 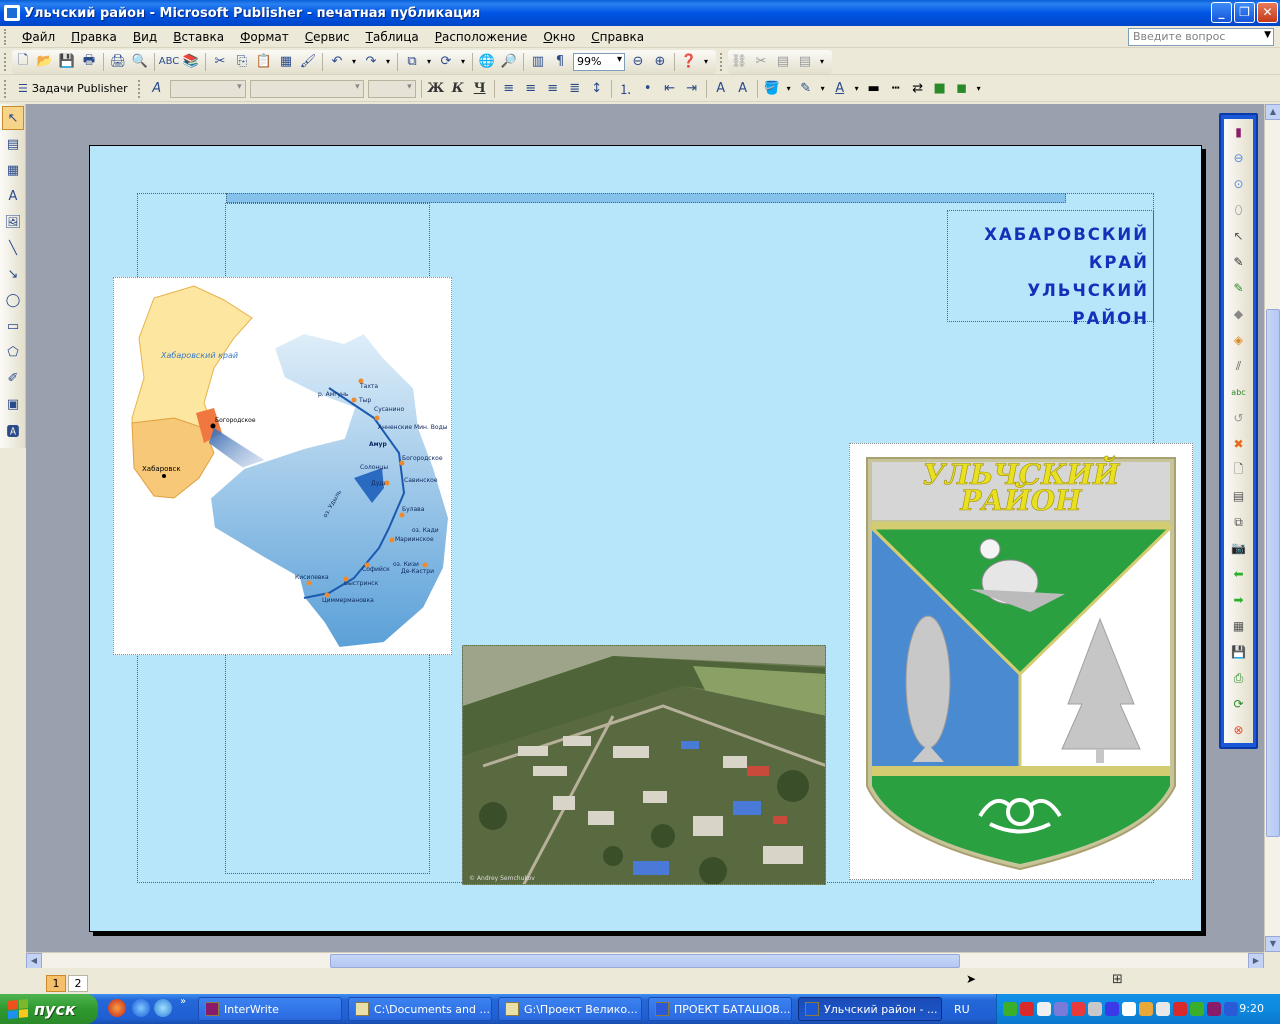 I want to click on line-spacing-icon: ↕, so click(x=597, y=89).